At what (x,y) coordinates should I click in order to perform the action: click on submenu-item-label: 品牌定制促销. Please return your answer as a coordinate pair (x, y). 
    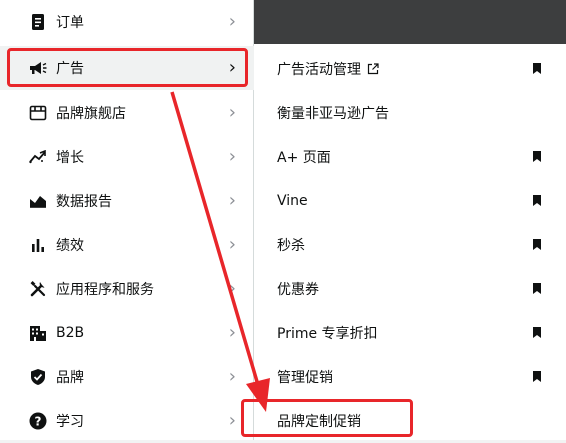
    Looking at the image, I should click on (319, 422).